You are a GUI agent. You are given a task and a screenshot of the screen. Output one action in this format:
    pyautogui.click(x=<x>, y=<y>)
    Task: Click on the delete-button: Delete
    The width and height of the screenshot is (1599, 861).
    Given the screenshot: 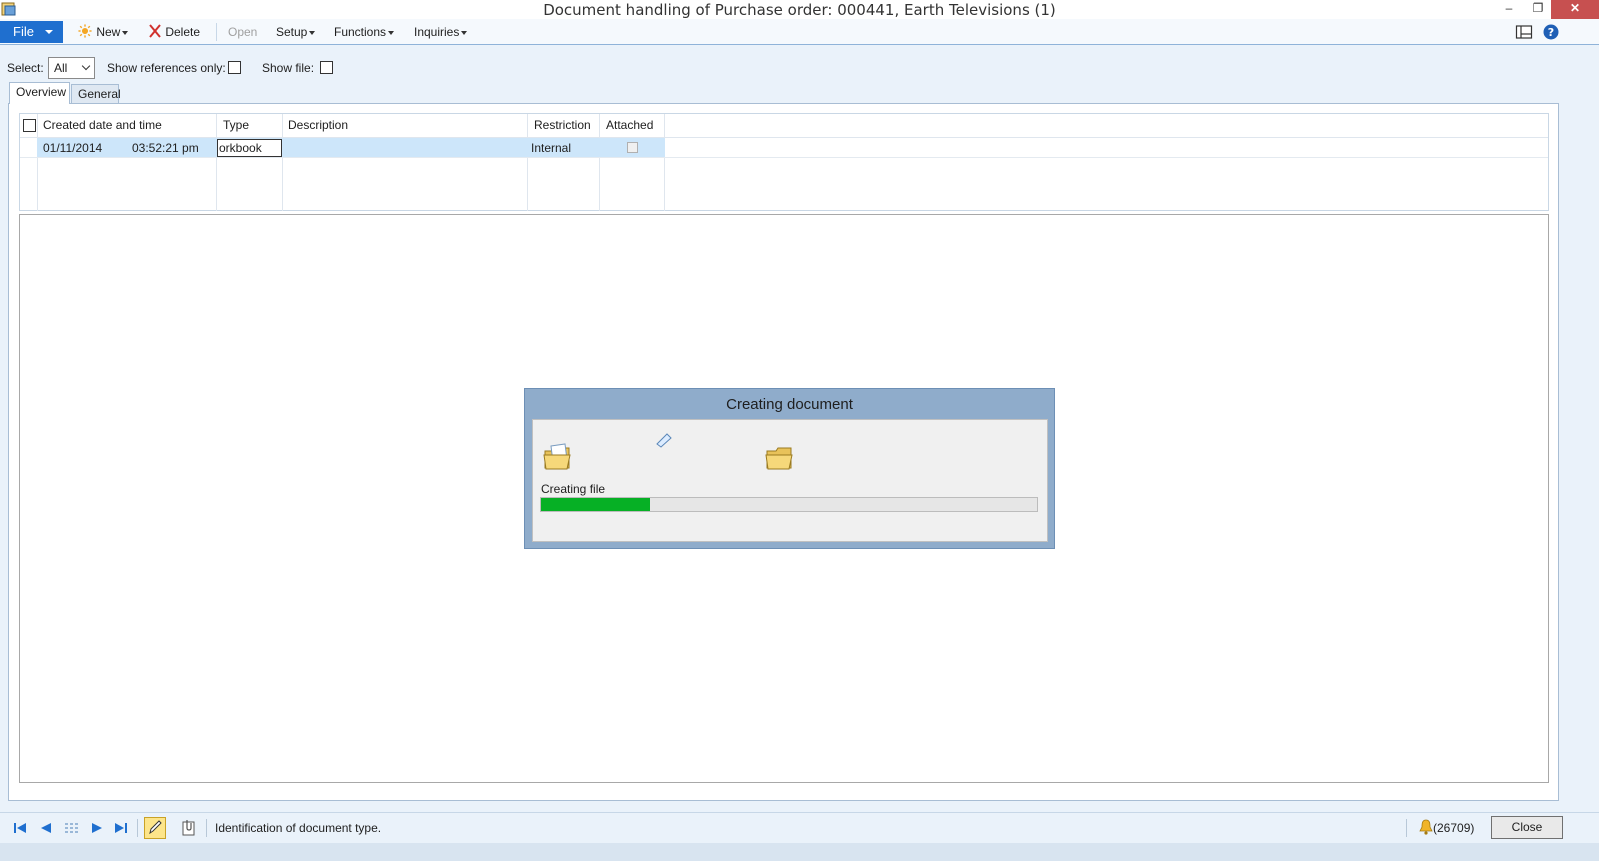 What is the action you would take?
    pyautogui.click(x=174, y=32)
    